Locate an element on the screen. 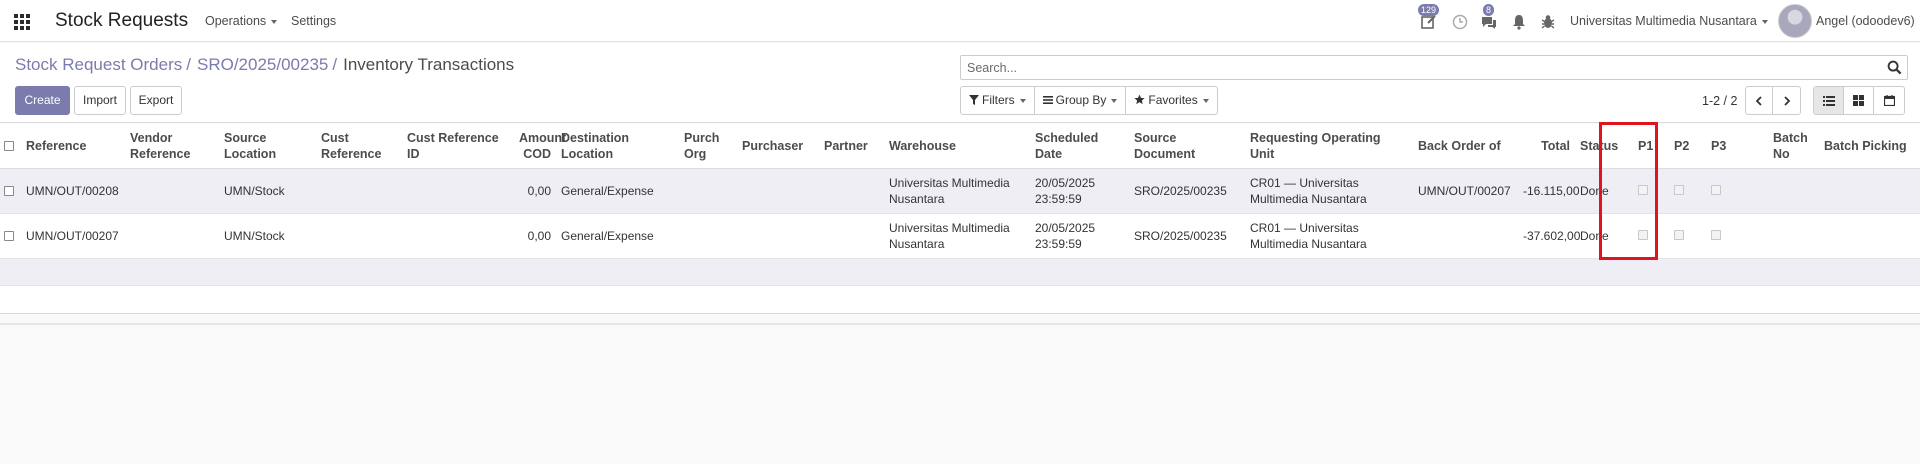 The width and height of the screenshot is (1920, 464). col-amount-cod: Amount COD is located at coordinates (540, 146).